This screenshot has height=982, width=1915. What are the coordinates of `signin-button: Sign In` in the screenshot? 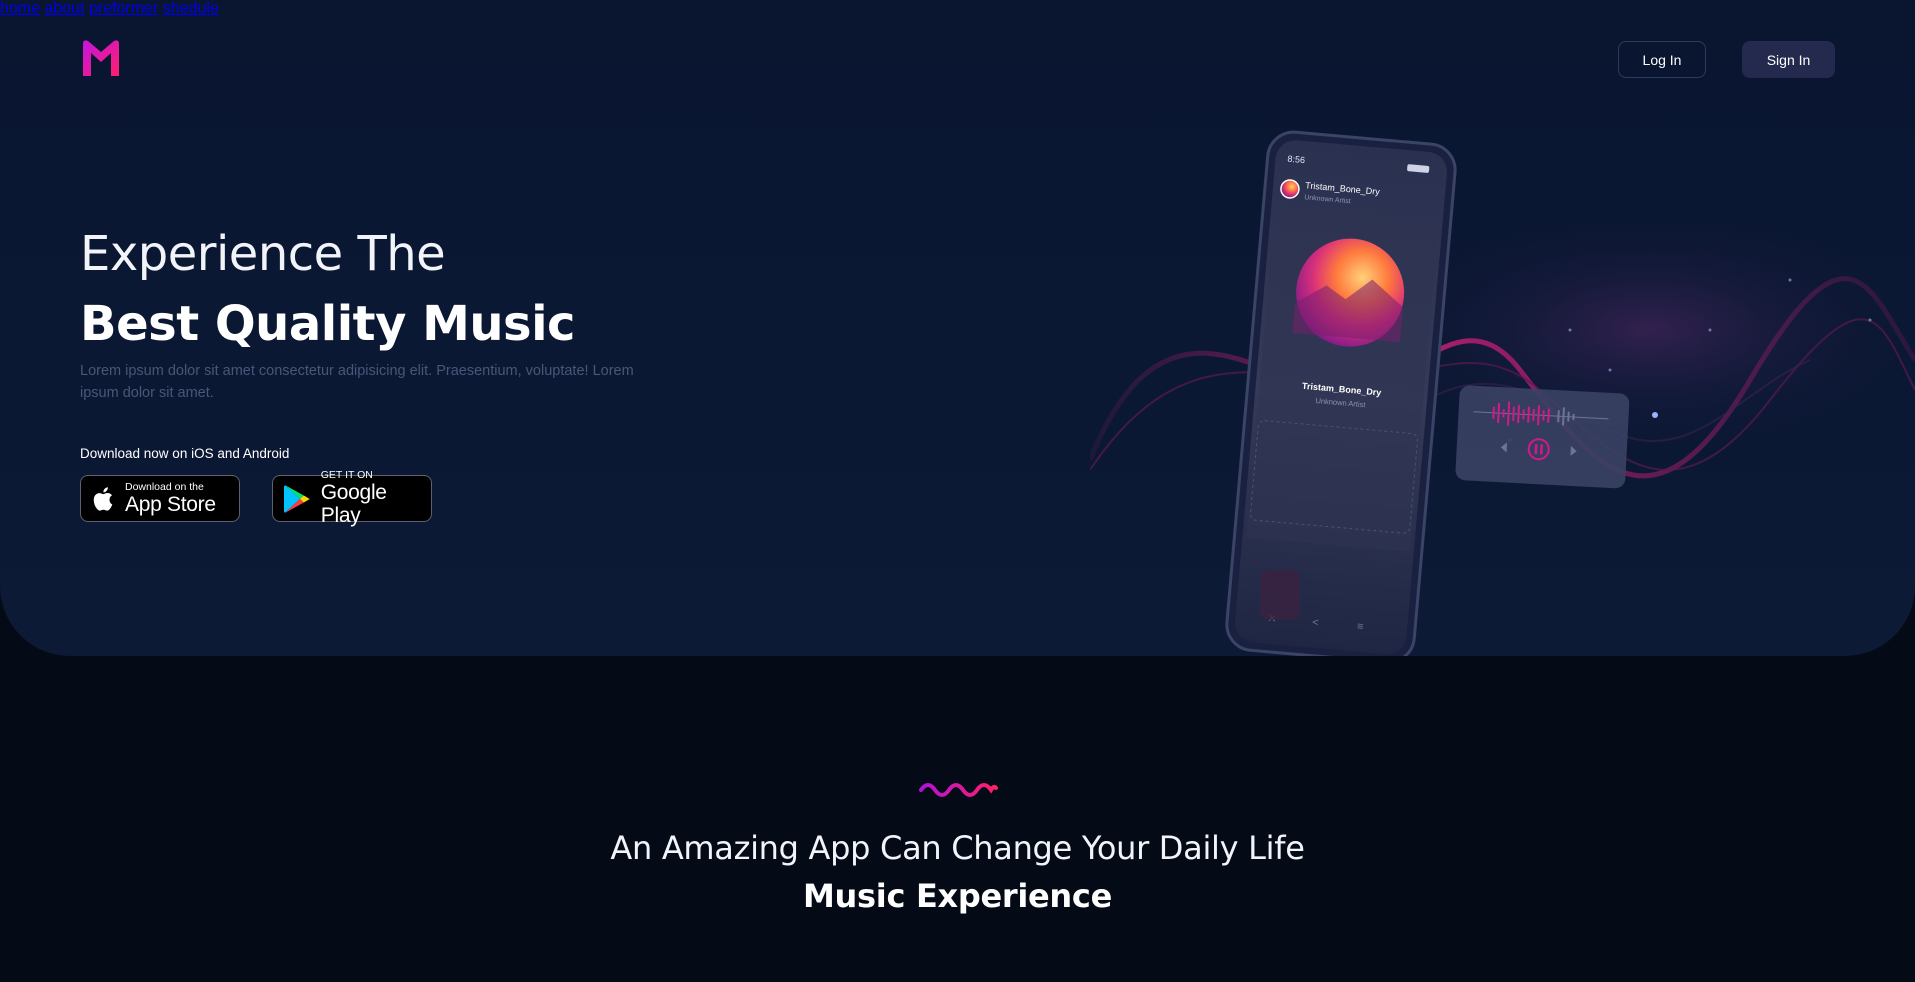 It's located at (1788, 59).